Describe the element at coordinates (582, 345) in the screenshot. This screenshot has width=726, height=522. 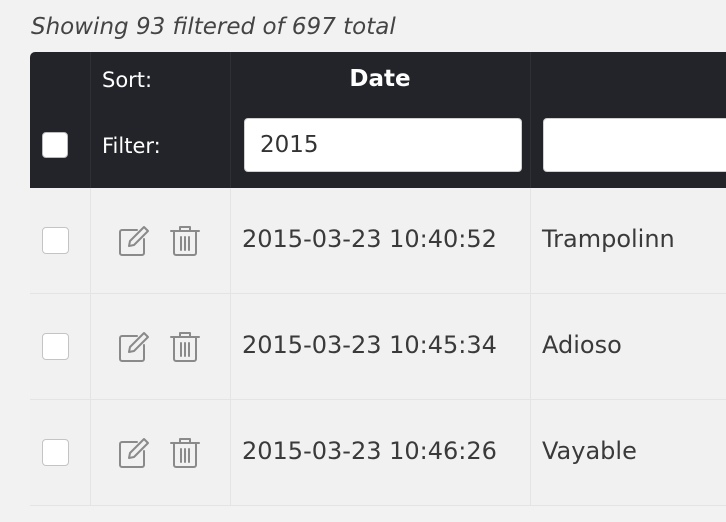
I see `row-name: Adioso` at that location.